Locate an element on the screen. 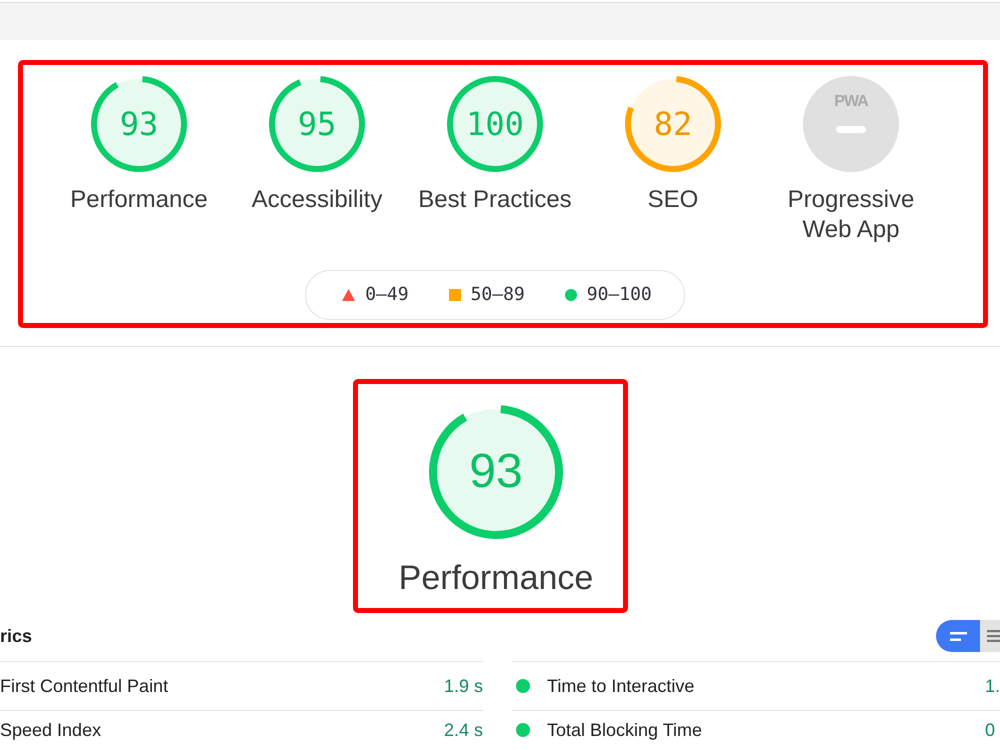  lines-icon is located at coordinates (958, 636).